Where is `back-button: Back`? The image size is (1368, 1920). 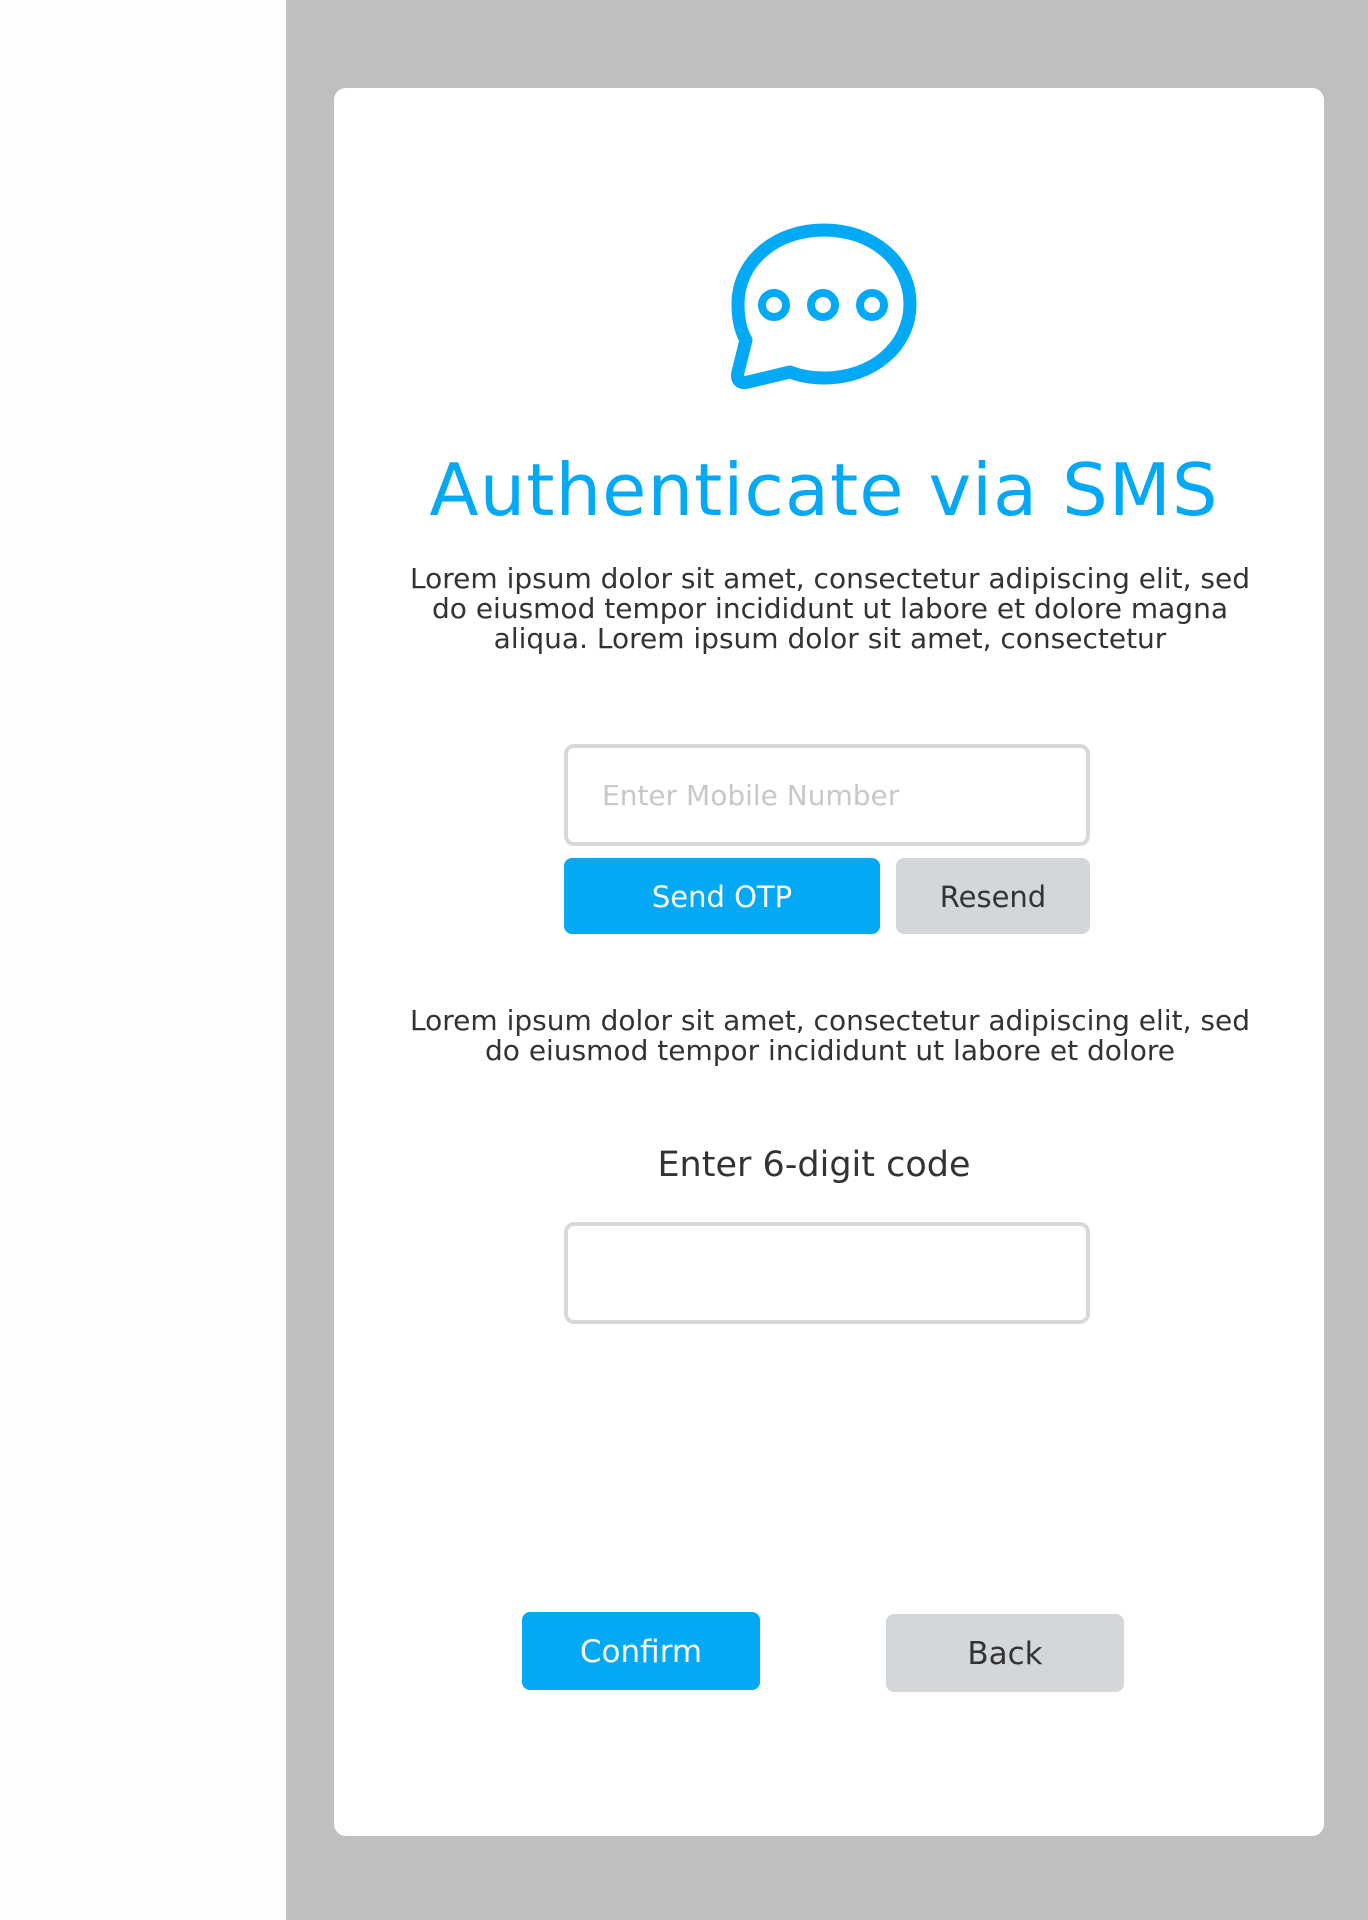
back-button: Back is located at coordinates (1005, 1653).